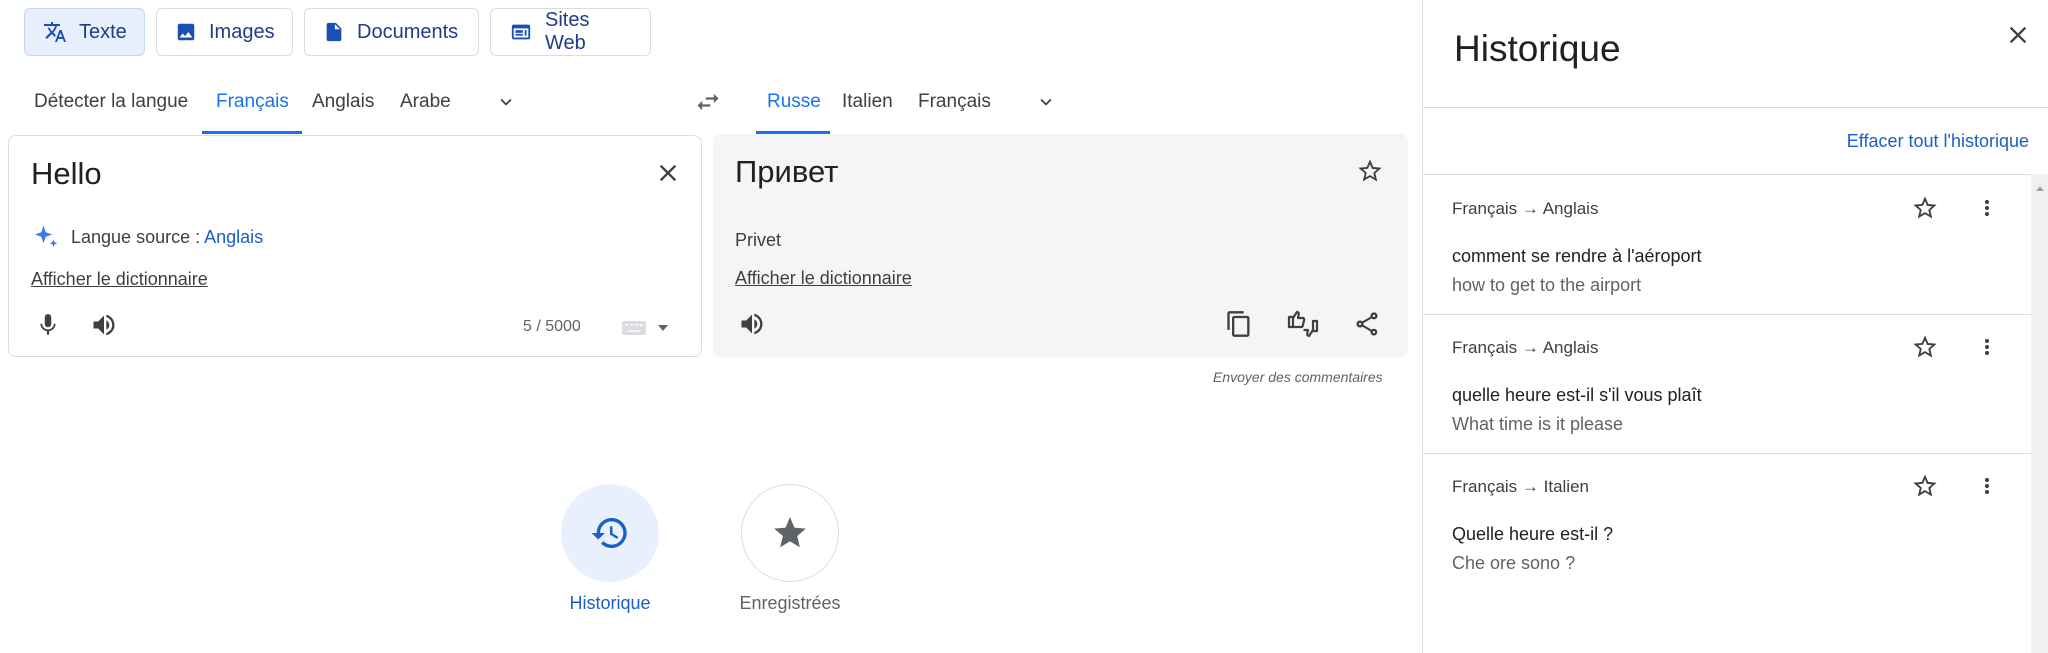 This screenshot has width=2048, height=653. What do you see at coordinates (1577, 395) in the screenshot?
I see `history-item-source: quelle heure est-il s'il vous plaît` at bounding box center [1577, 395].